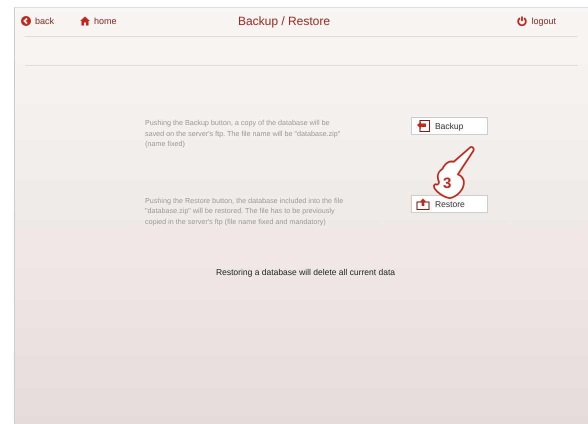  What do you see at coordinates (26, 21) in the screenshot?
I see `back-icon` at bounding box center [26, 21].